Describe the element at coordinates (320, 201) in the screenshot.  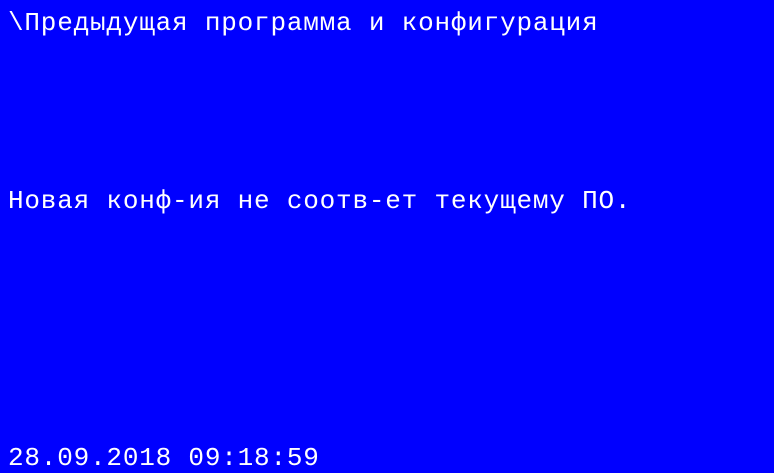
I see `status-message: Новая конф-ия не соотв-ет текущему ПО.` at that location.